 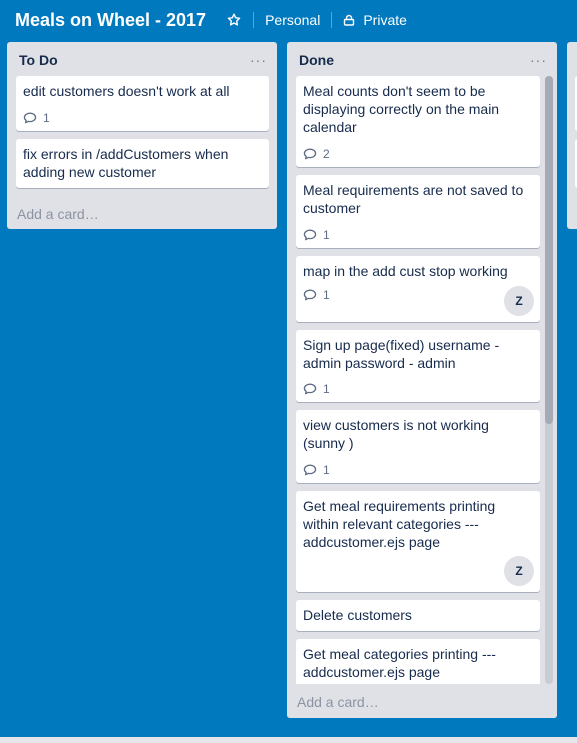 I want to click on card: edit customers doesn't work at all 1, so click(x=142, y=103).